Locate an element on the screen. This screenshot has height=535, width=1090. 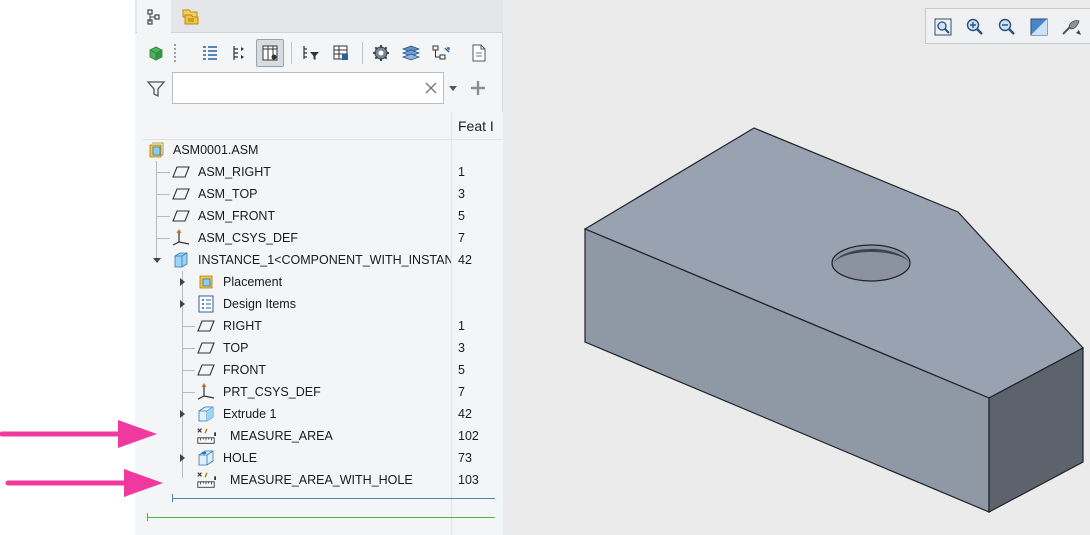
repaint-icon is located at coordinates (1039, 27).